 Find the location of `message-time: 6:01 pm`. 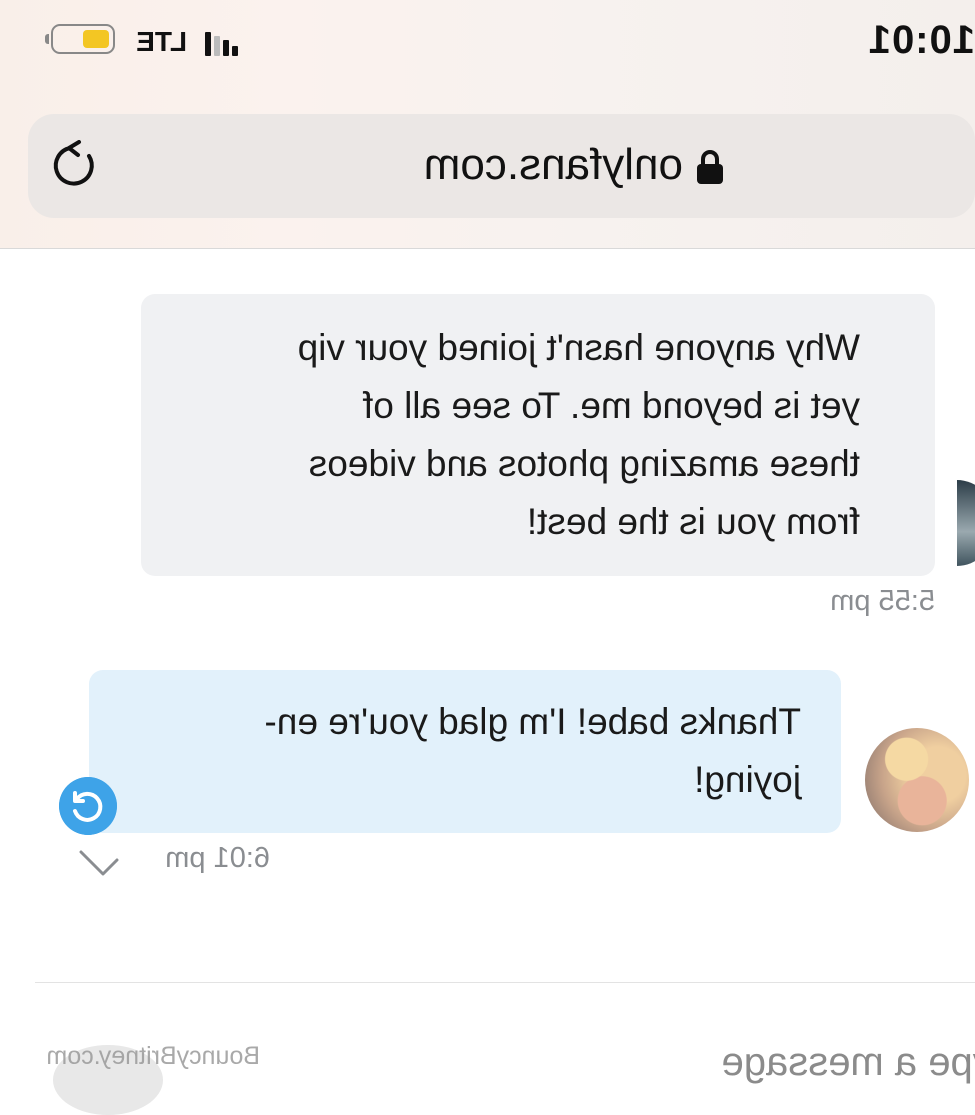

message-time: 6:01 pm is located at coordinates (217, 858).